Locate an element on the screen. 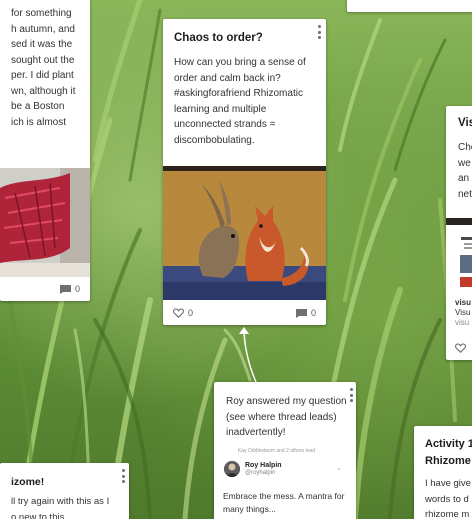 The image size is (472, 519). hare-fox-painting-image is located at coordinates (244, 233).